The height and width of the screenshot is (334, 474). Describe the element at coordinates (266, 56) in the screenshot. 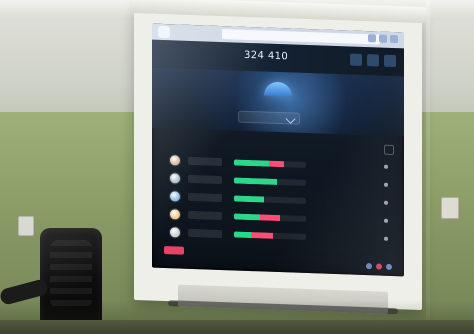

I see `header-price: 324 410` at that location.